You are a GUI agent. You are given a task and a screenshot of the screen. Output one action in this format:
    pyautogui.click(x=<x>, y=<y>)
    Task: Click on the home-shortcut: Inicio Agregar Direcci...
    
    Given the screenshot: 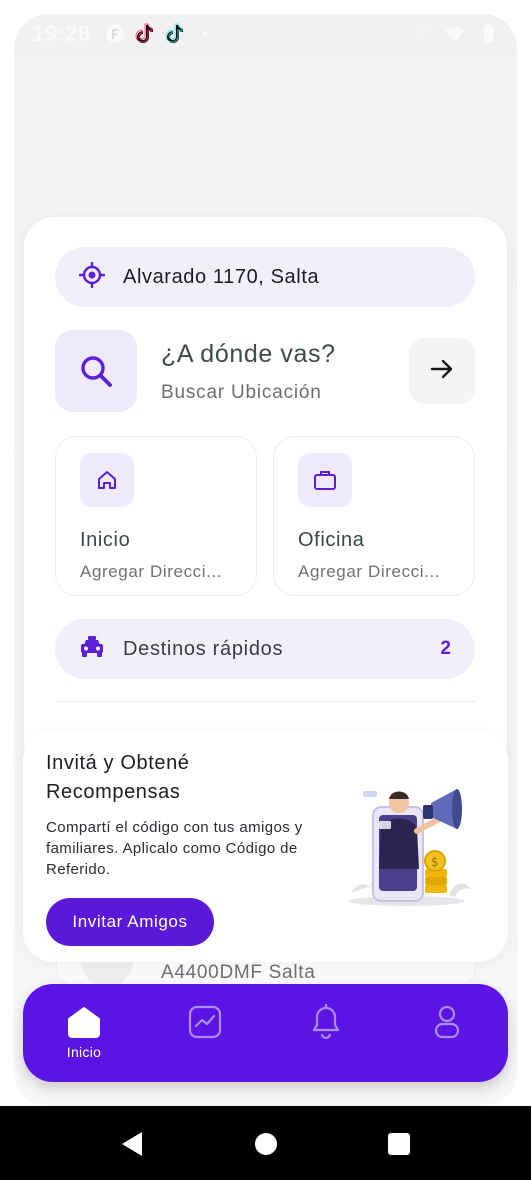 What is the action you would take?
    pyautogui.click(x=156, y=516)
    